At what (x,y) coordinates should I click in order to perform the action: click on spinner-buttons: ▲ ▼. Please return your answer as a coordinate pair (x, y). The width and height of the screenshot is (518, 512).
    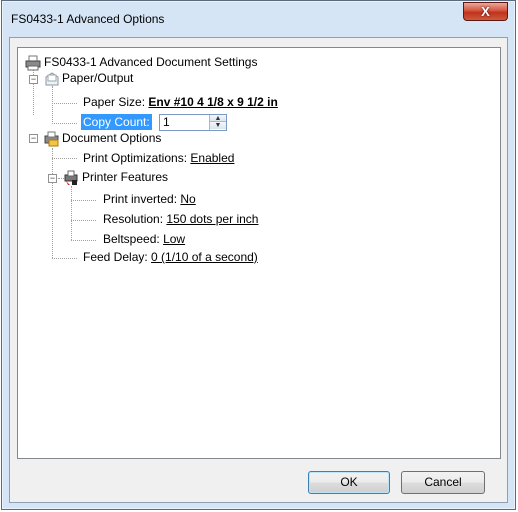
    Looking at the image, I should click on (217, 122).